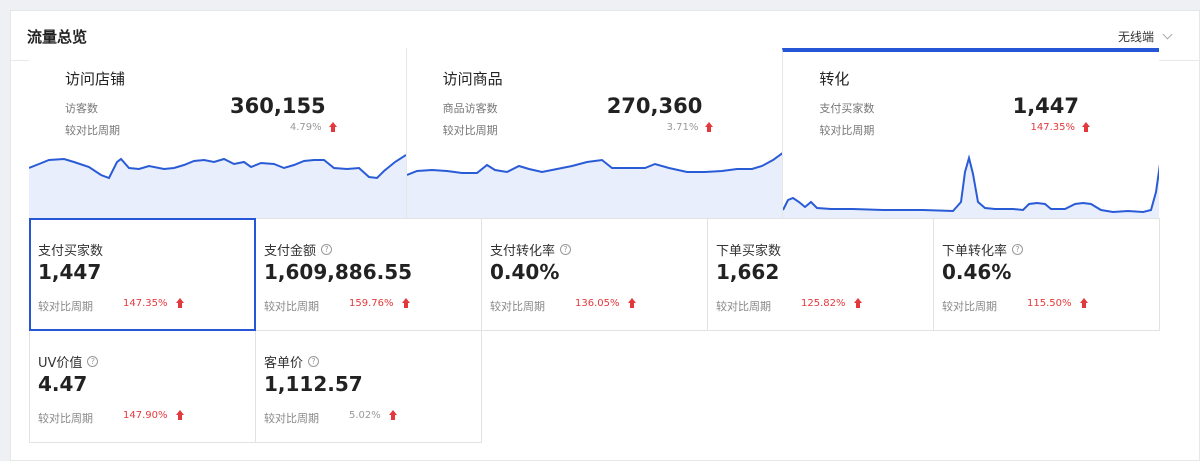 Image resolution: width=1200 pixels, height=461 pixels. Describe the element at coordinates (63, 384) in the screenshot. I see `metric-value: 4.47` at that location.